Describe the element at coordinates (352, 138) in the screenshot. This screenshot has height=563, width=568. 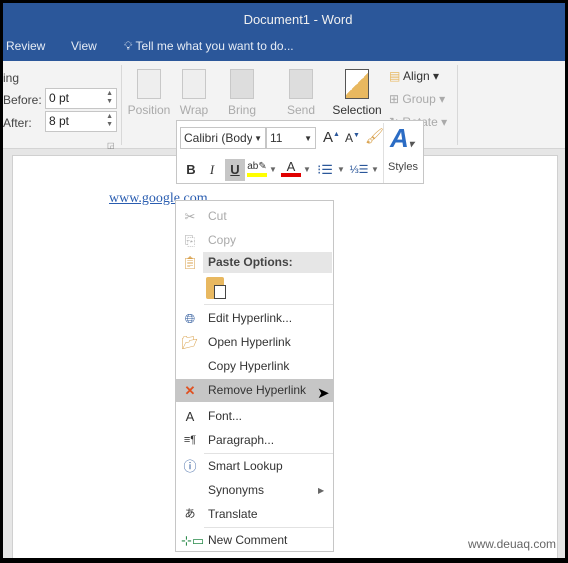
I see `shrink-font-icon: A▼` at that location.